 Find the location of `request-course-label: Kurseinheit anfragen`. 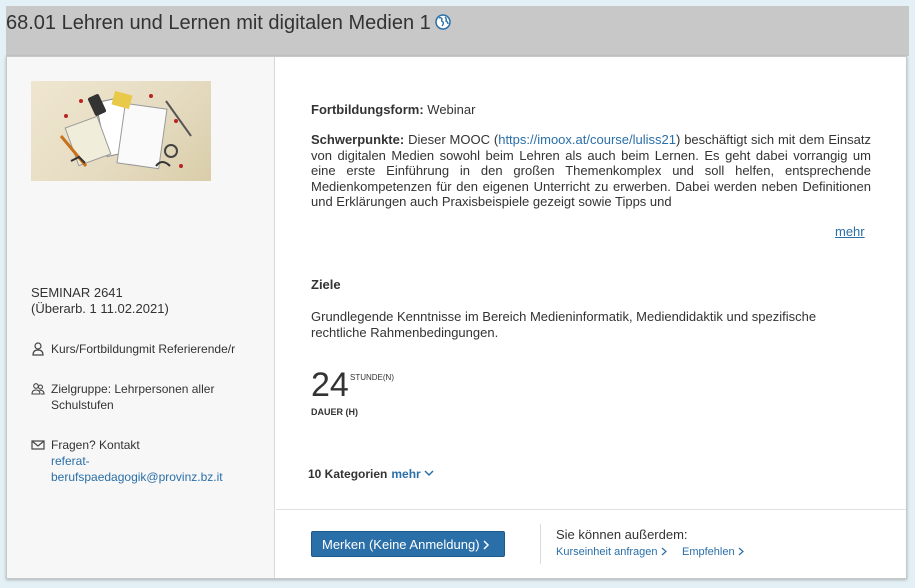

request-course-label: Kurseinheit anfragen is located at coordinates (607, 552).